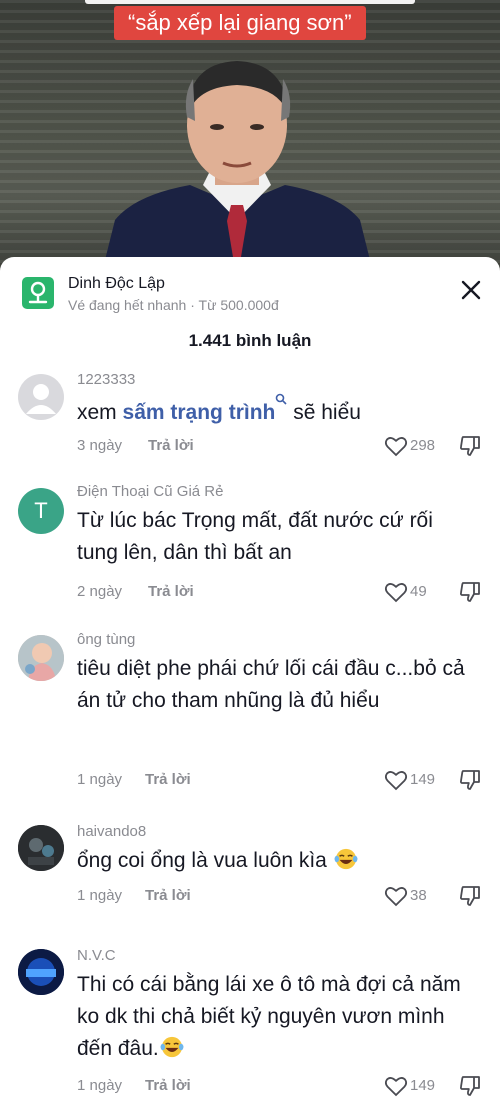 The height and width of the screenshot is (1116, 500). I want to click on video-caption: “sắp xếp lại giang sơn”, so click(240, 23).